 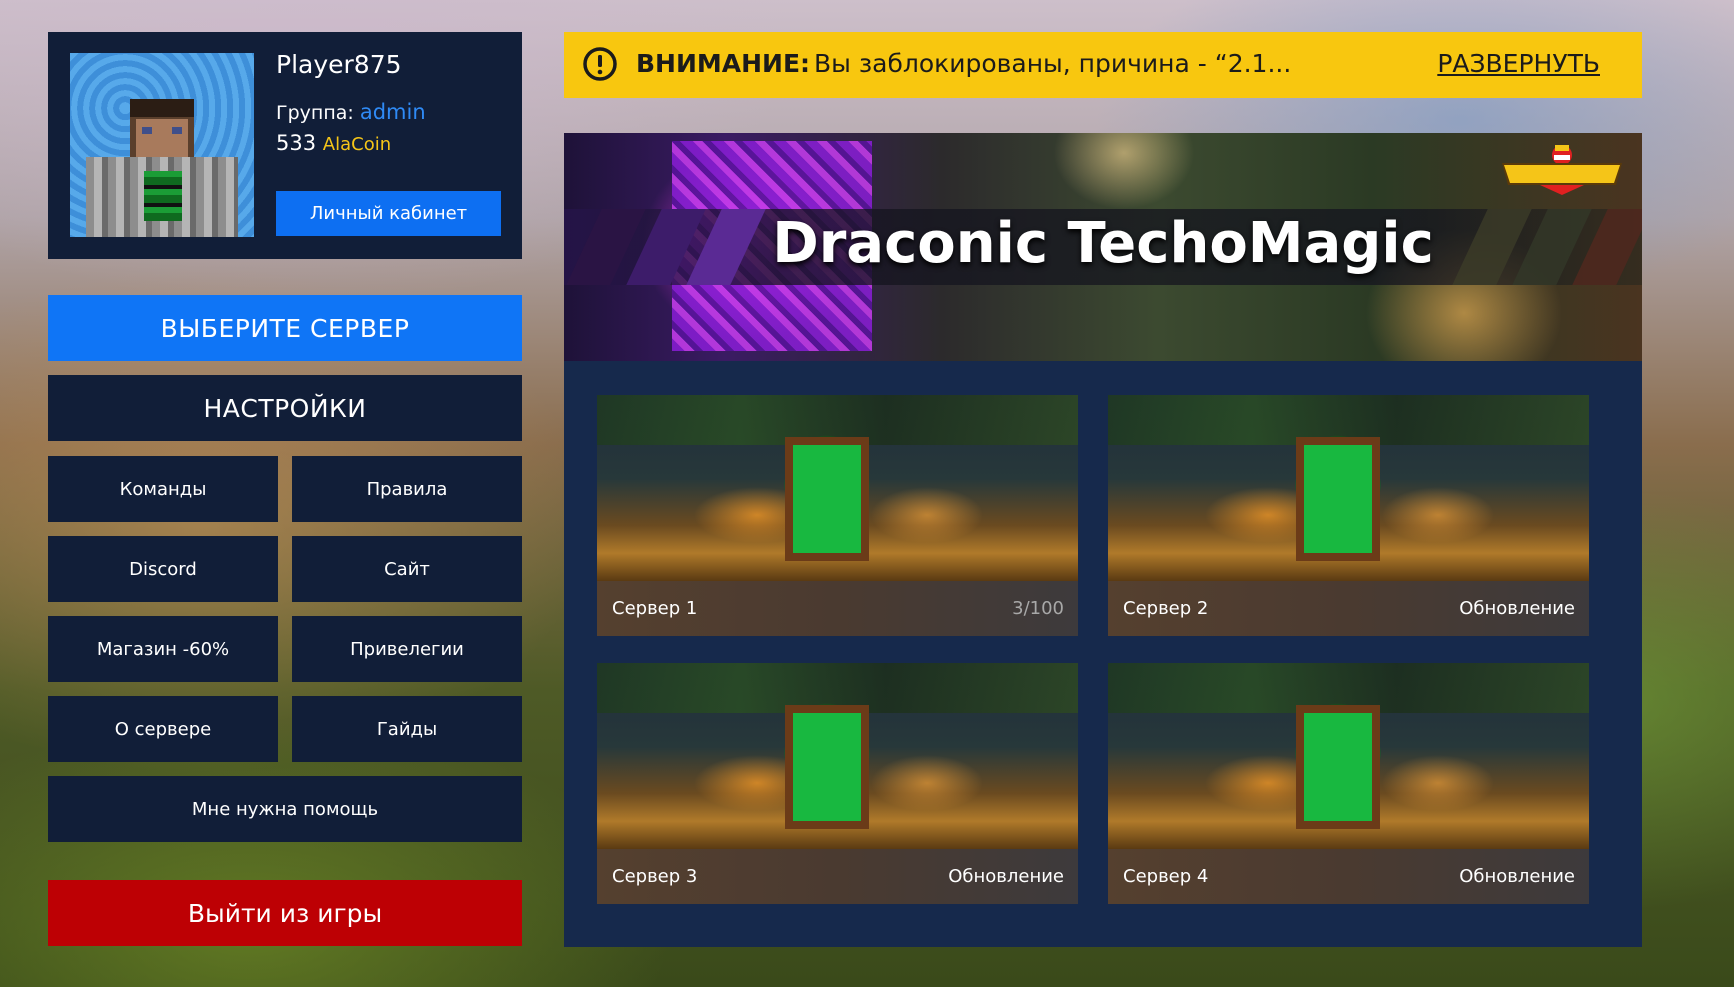 What do you see at coordinates (600, 64) in the screenshot?
I see `alert-circle-icon` at bounding box center [600, 64].